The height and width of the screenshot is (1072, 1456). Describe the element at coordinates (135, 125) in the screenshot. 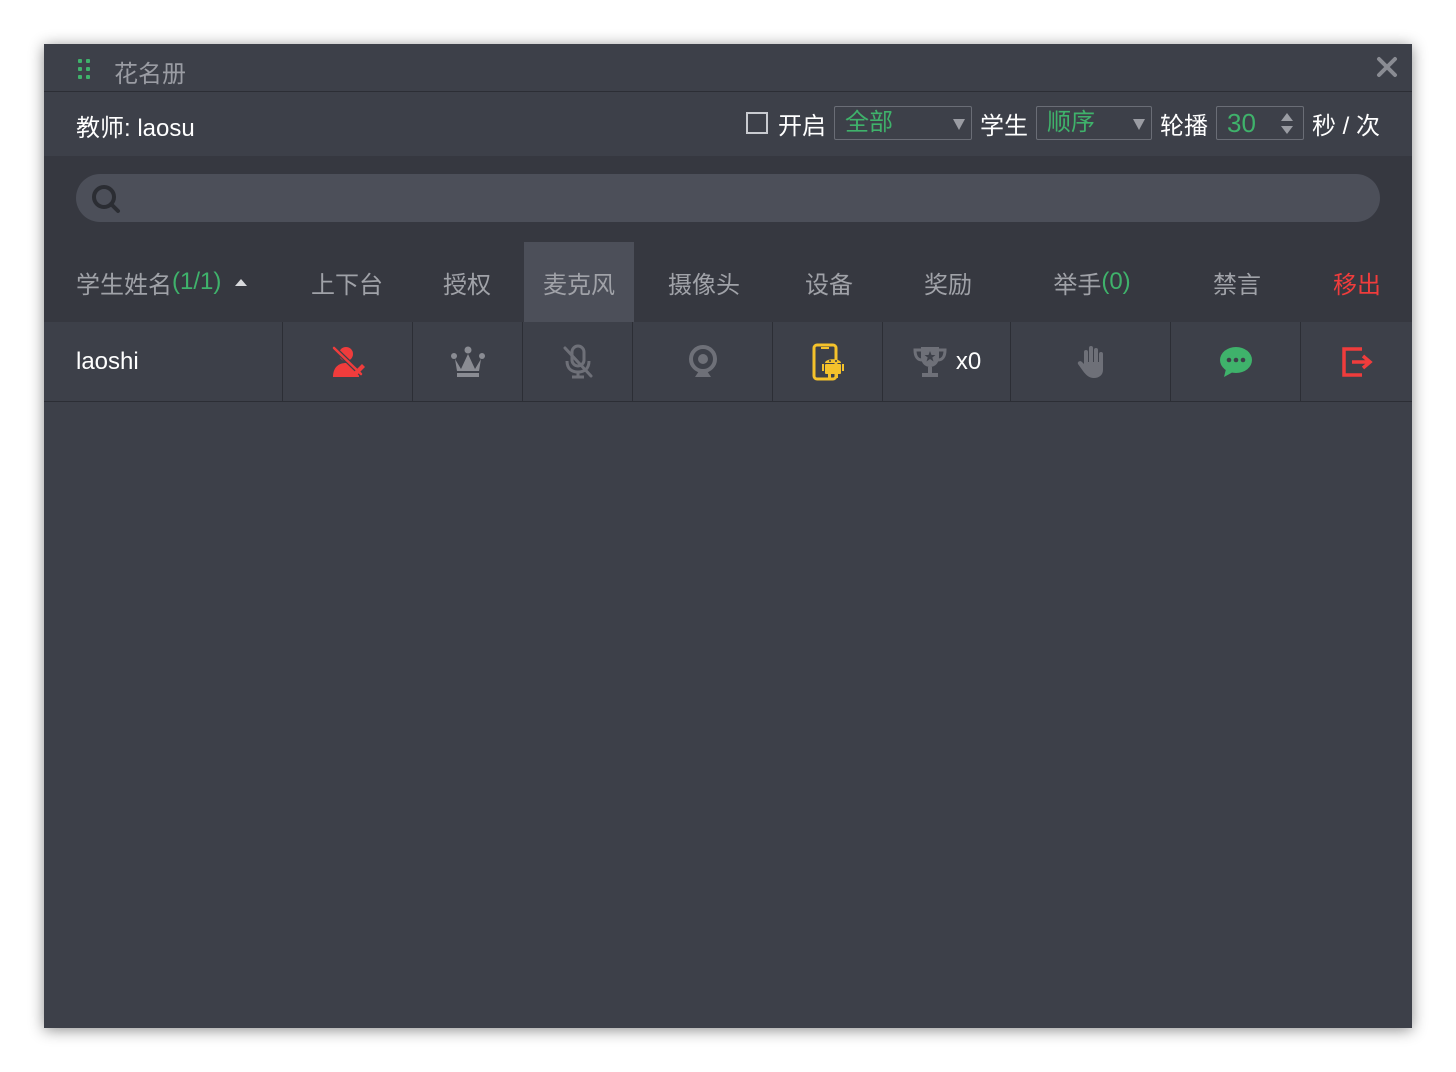

I see `teacher-info: 教师: laosu` at that location.